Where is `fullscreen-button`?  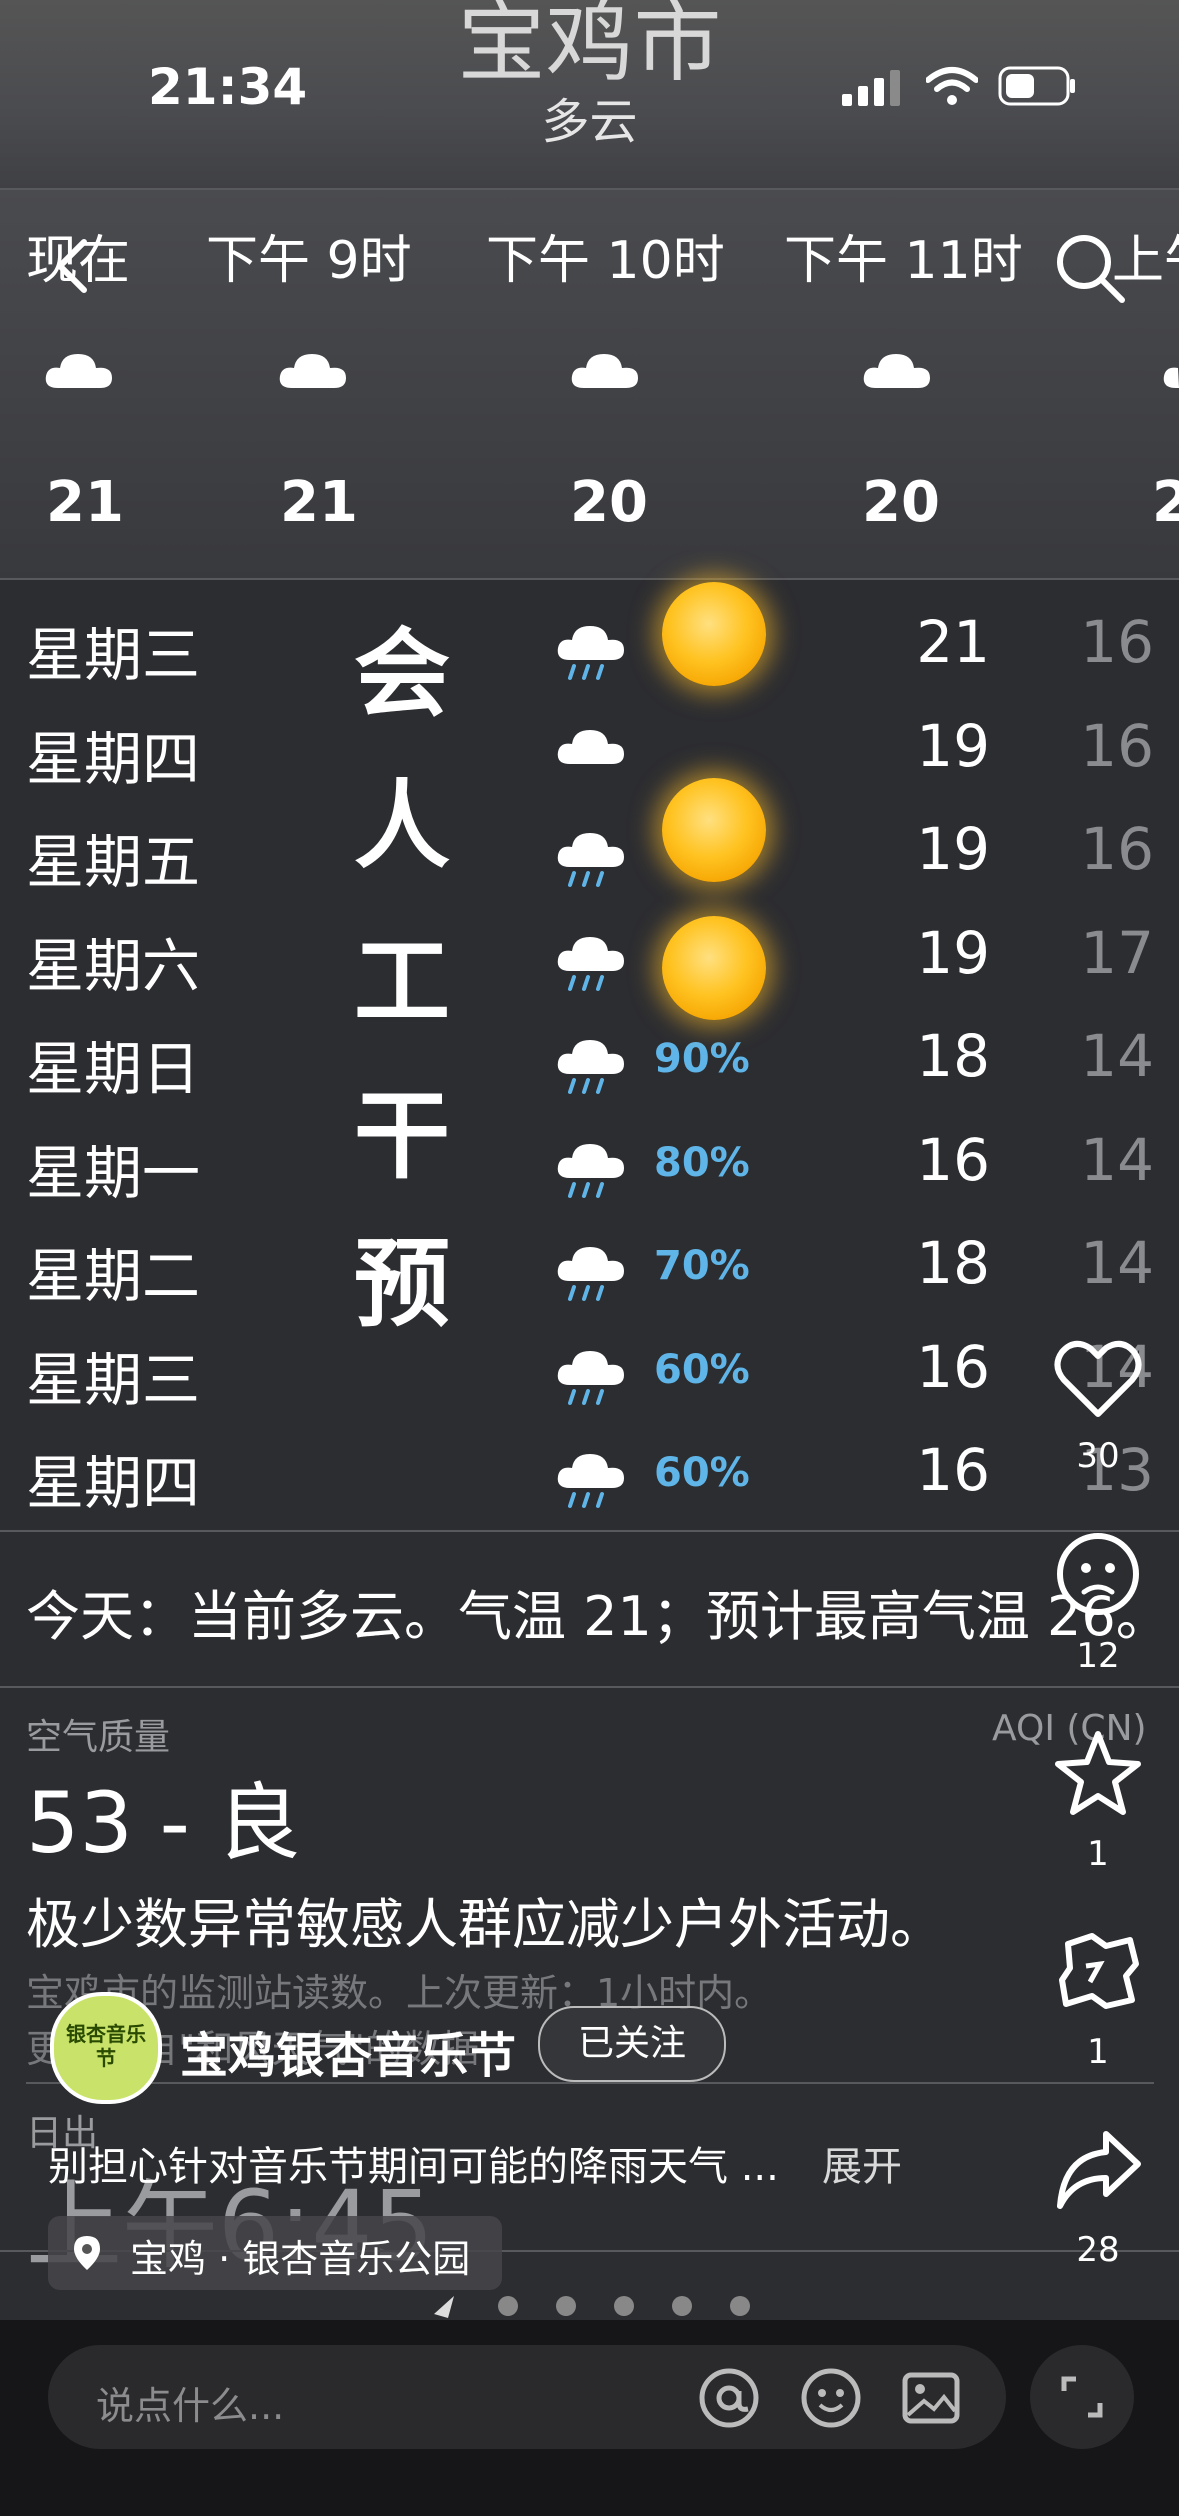
fullscreen-button is located at coordinates (1082, 2397).